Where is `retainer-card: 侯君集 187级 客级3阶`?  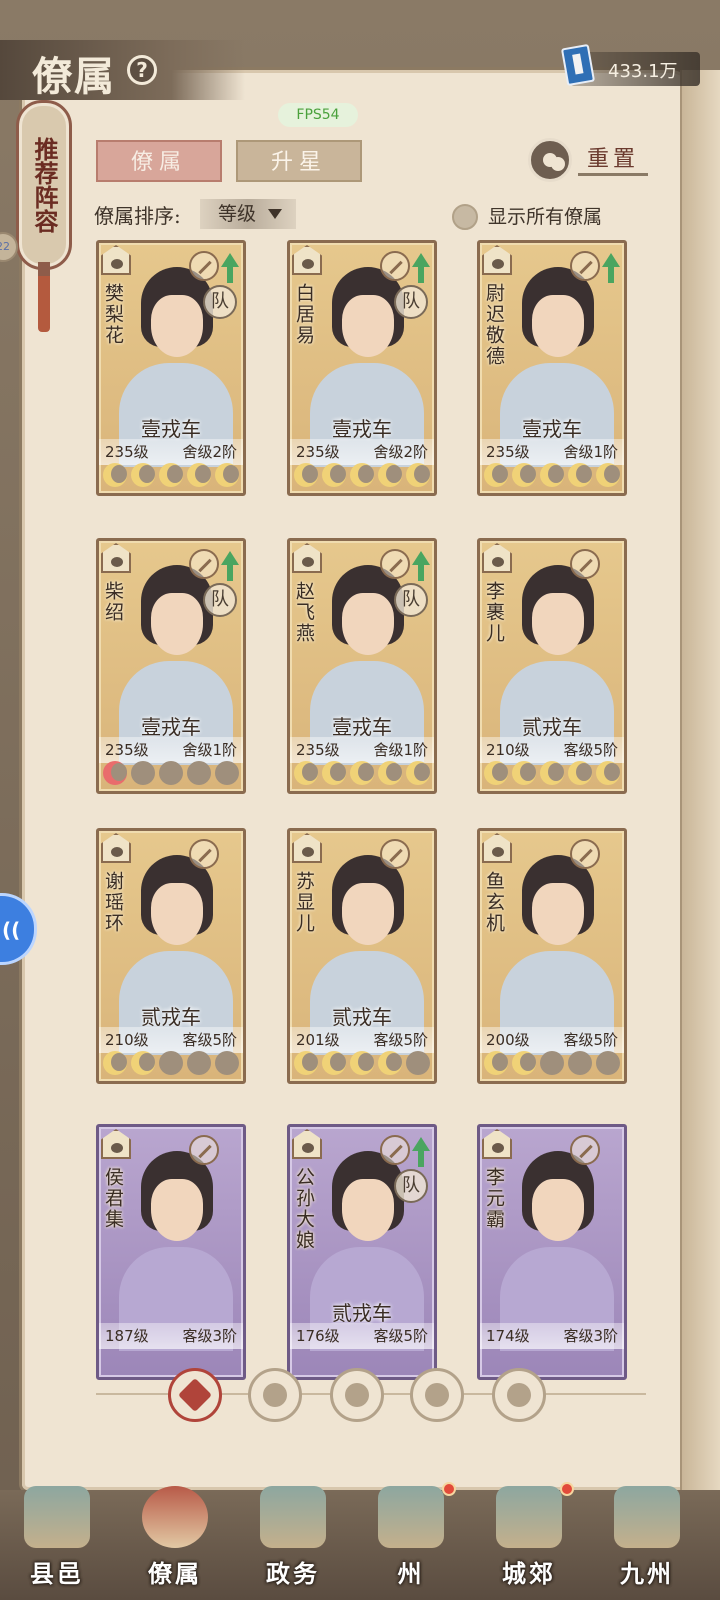
retainer-card: 侯君集 187级 客级3阶 is located at coordinates (171, 1252).